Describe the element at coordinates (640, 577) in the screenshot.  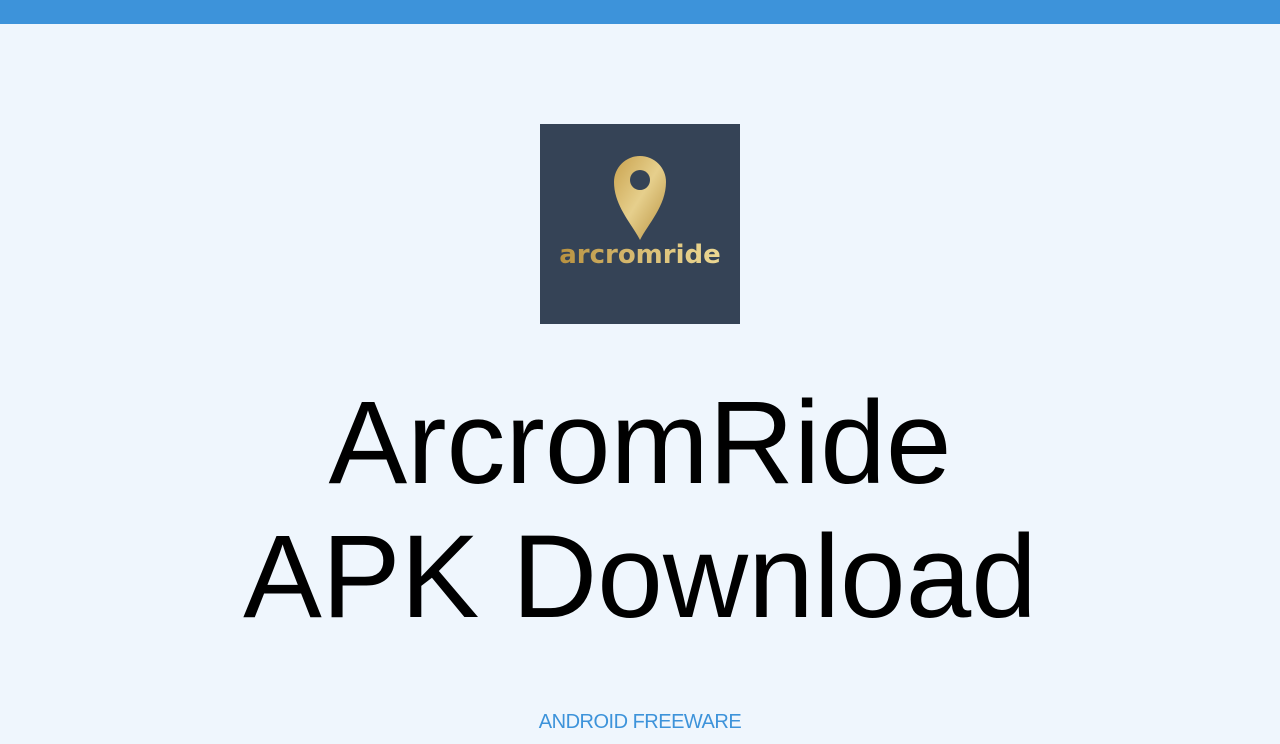
I see `page-title-line-2: APK Download` at that location.